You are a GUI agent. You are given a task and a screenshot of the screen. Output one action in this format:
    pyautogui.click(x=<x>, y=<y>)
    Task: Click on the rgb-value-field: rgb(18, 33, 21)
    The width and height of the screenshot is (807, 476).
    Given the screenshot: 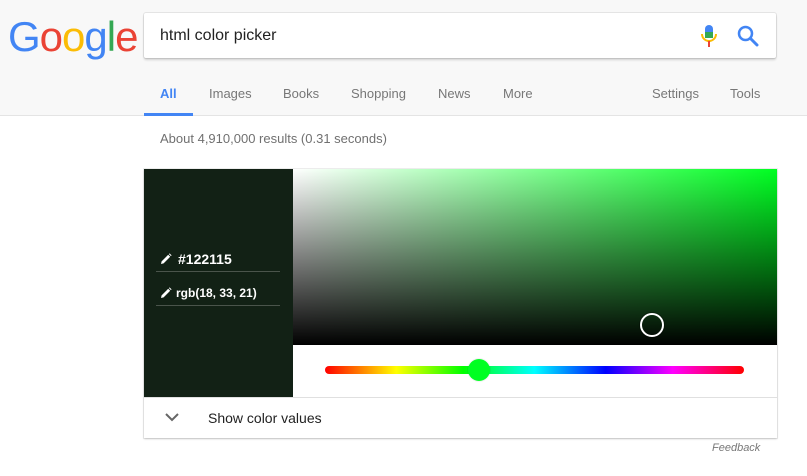 What is the action you would take?
    pyautogui.click(x=218, y=293)
    